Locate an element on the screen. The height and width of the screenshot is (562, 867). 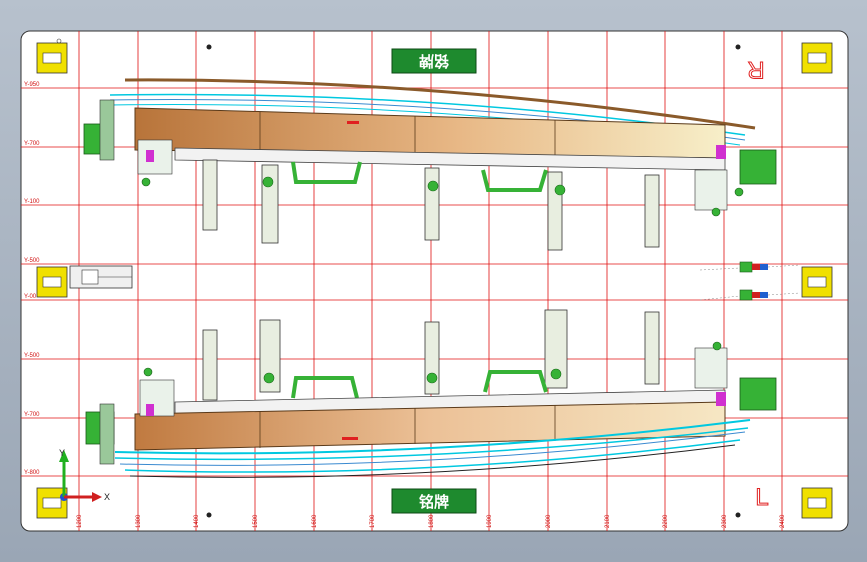
grid-y-label: Y-100 is located at coordinates (32, 202).